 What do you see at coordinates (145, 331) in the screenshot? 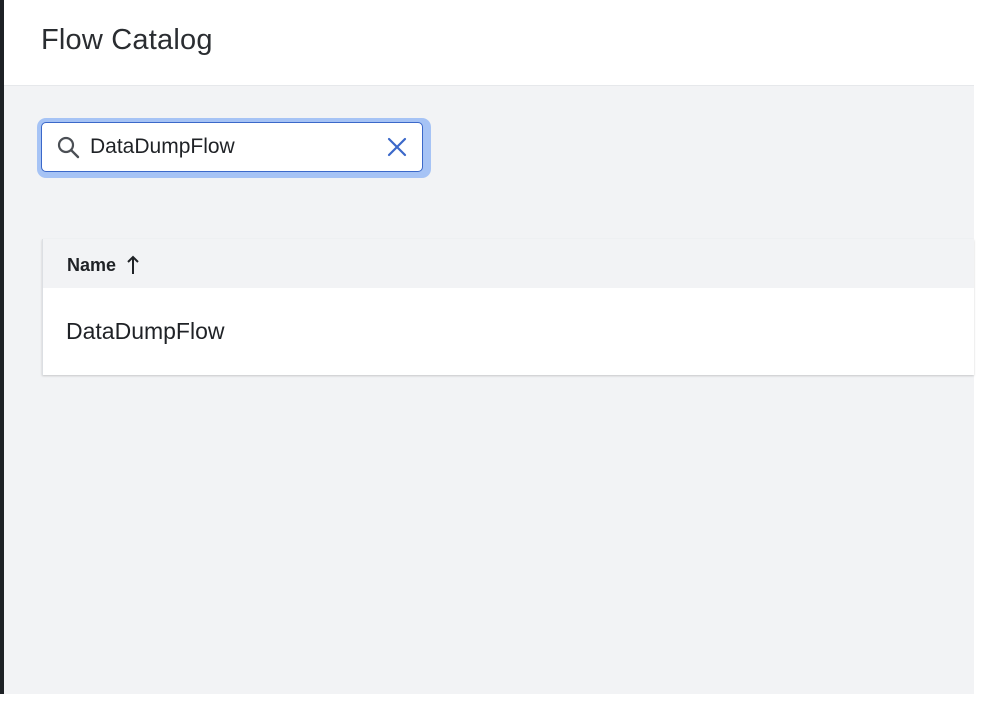
I see `flow-name-cell: DataDumpFlow` at bounding box center [145, 331].